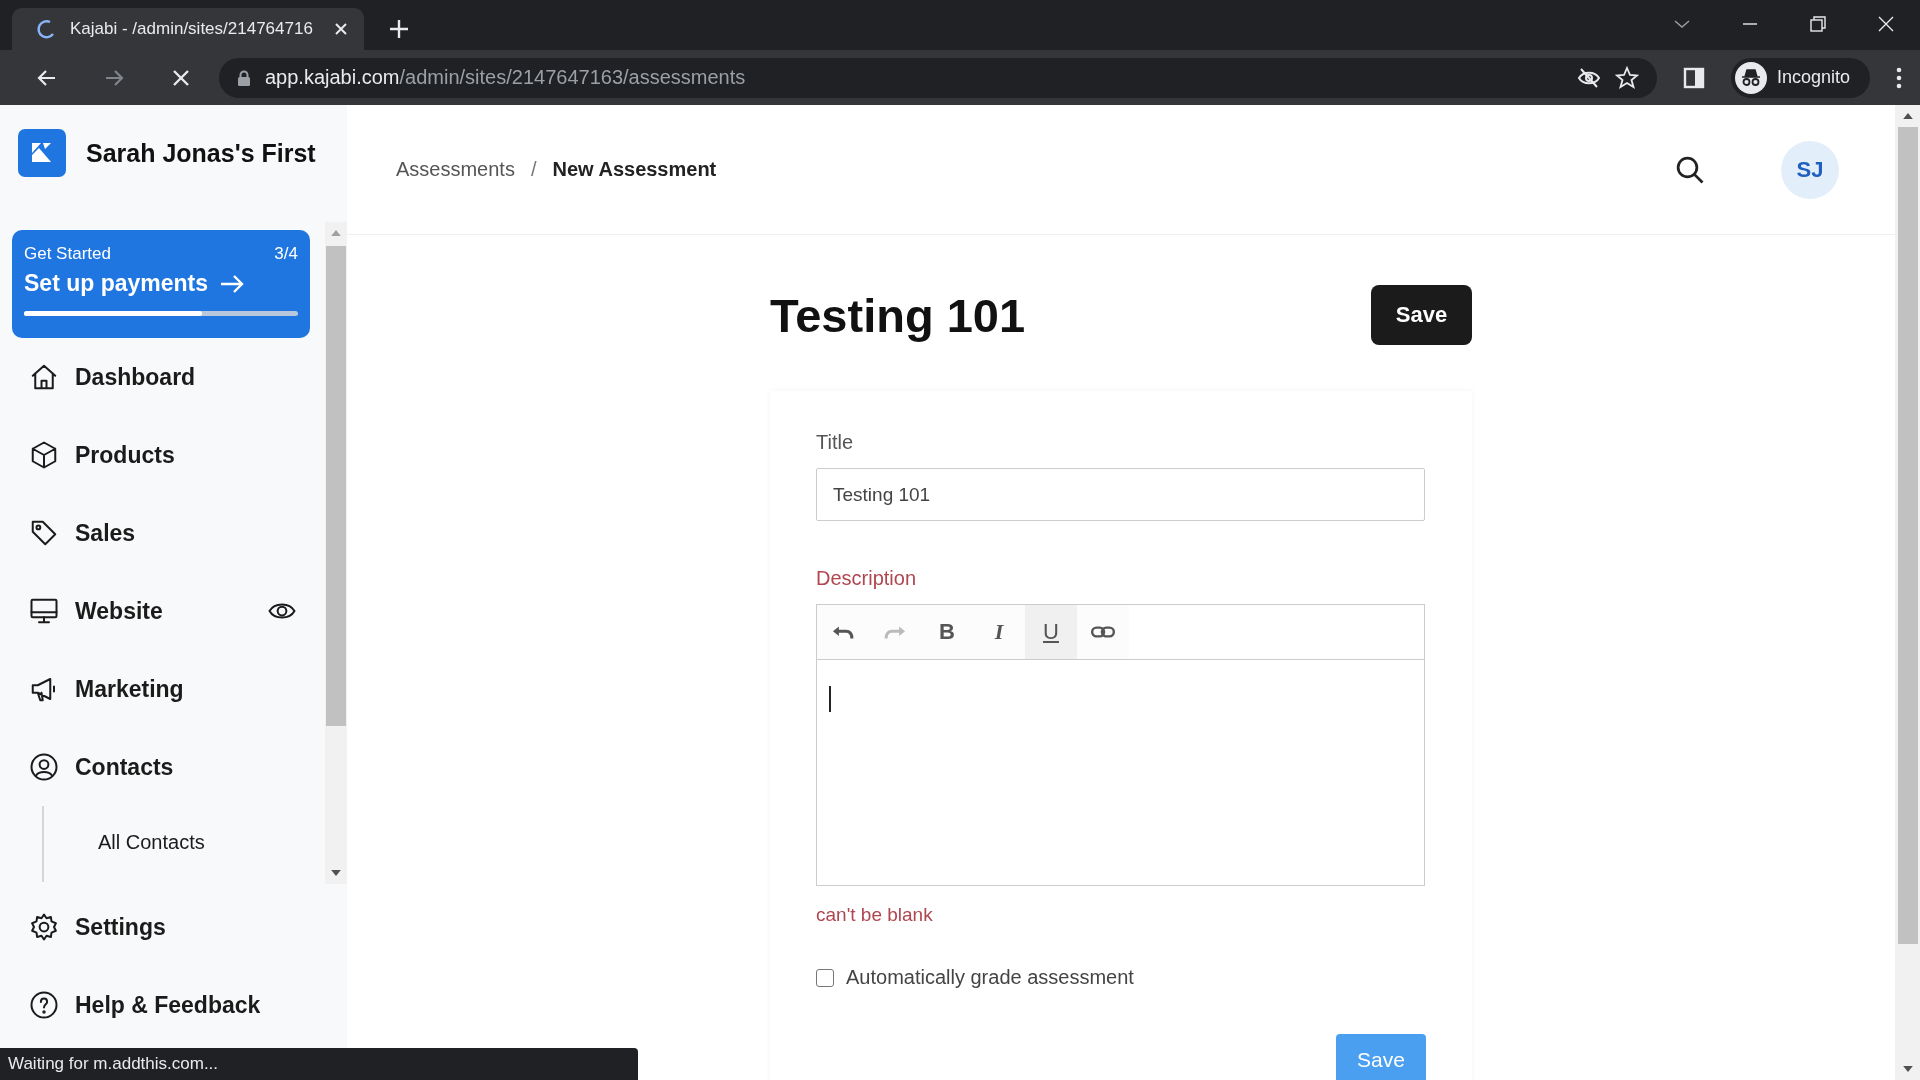  What do you see at coordinates (1421, 315) in the screenshot?
I see `save-button: Save` at bounding box center [1421, 315].